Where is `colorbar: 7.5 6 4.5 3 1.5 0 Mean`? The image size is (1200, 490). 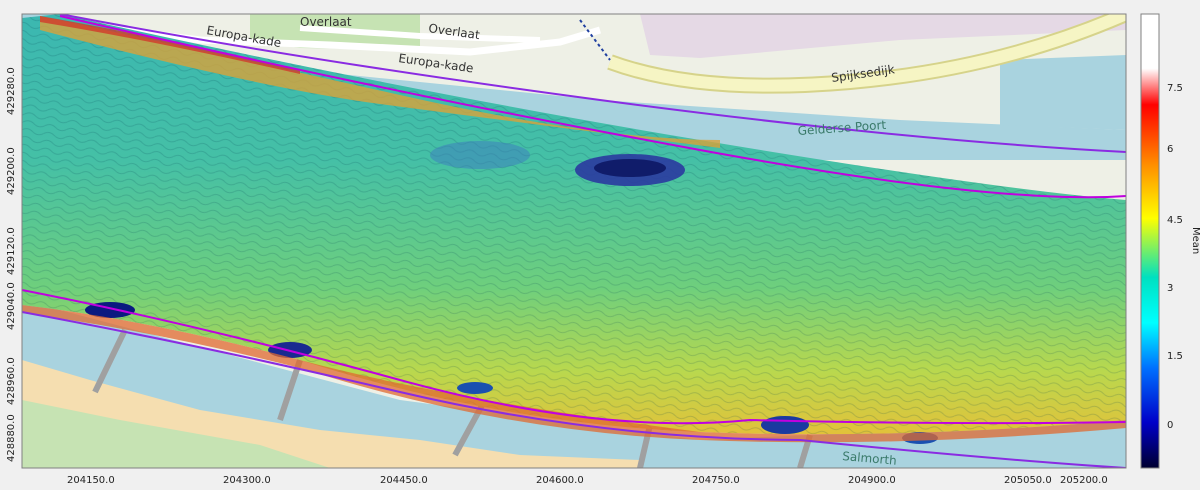 colorbar: 7.5 6 4.5 3 1.5 0 Mean is located at coordinates (1170, 241).